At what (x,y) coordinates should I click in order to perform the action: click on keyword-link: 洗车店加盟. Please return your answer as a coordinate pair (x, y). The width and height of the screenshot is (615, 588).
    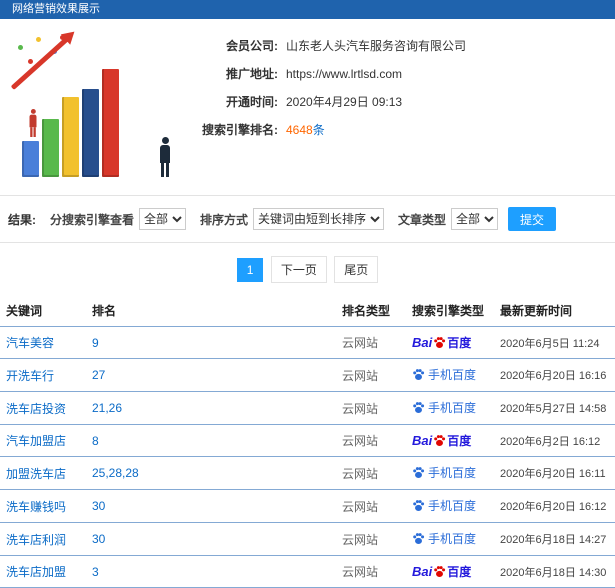
    Looking at the image, I should click on (36, 572).